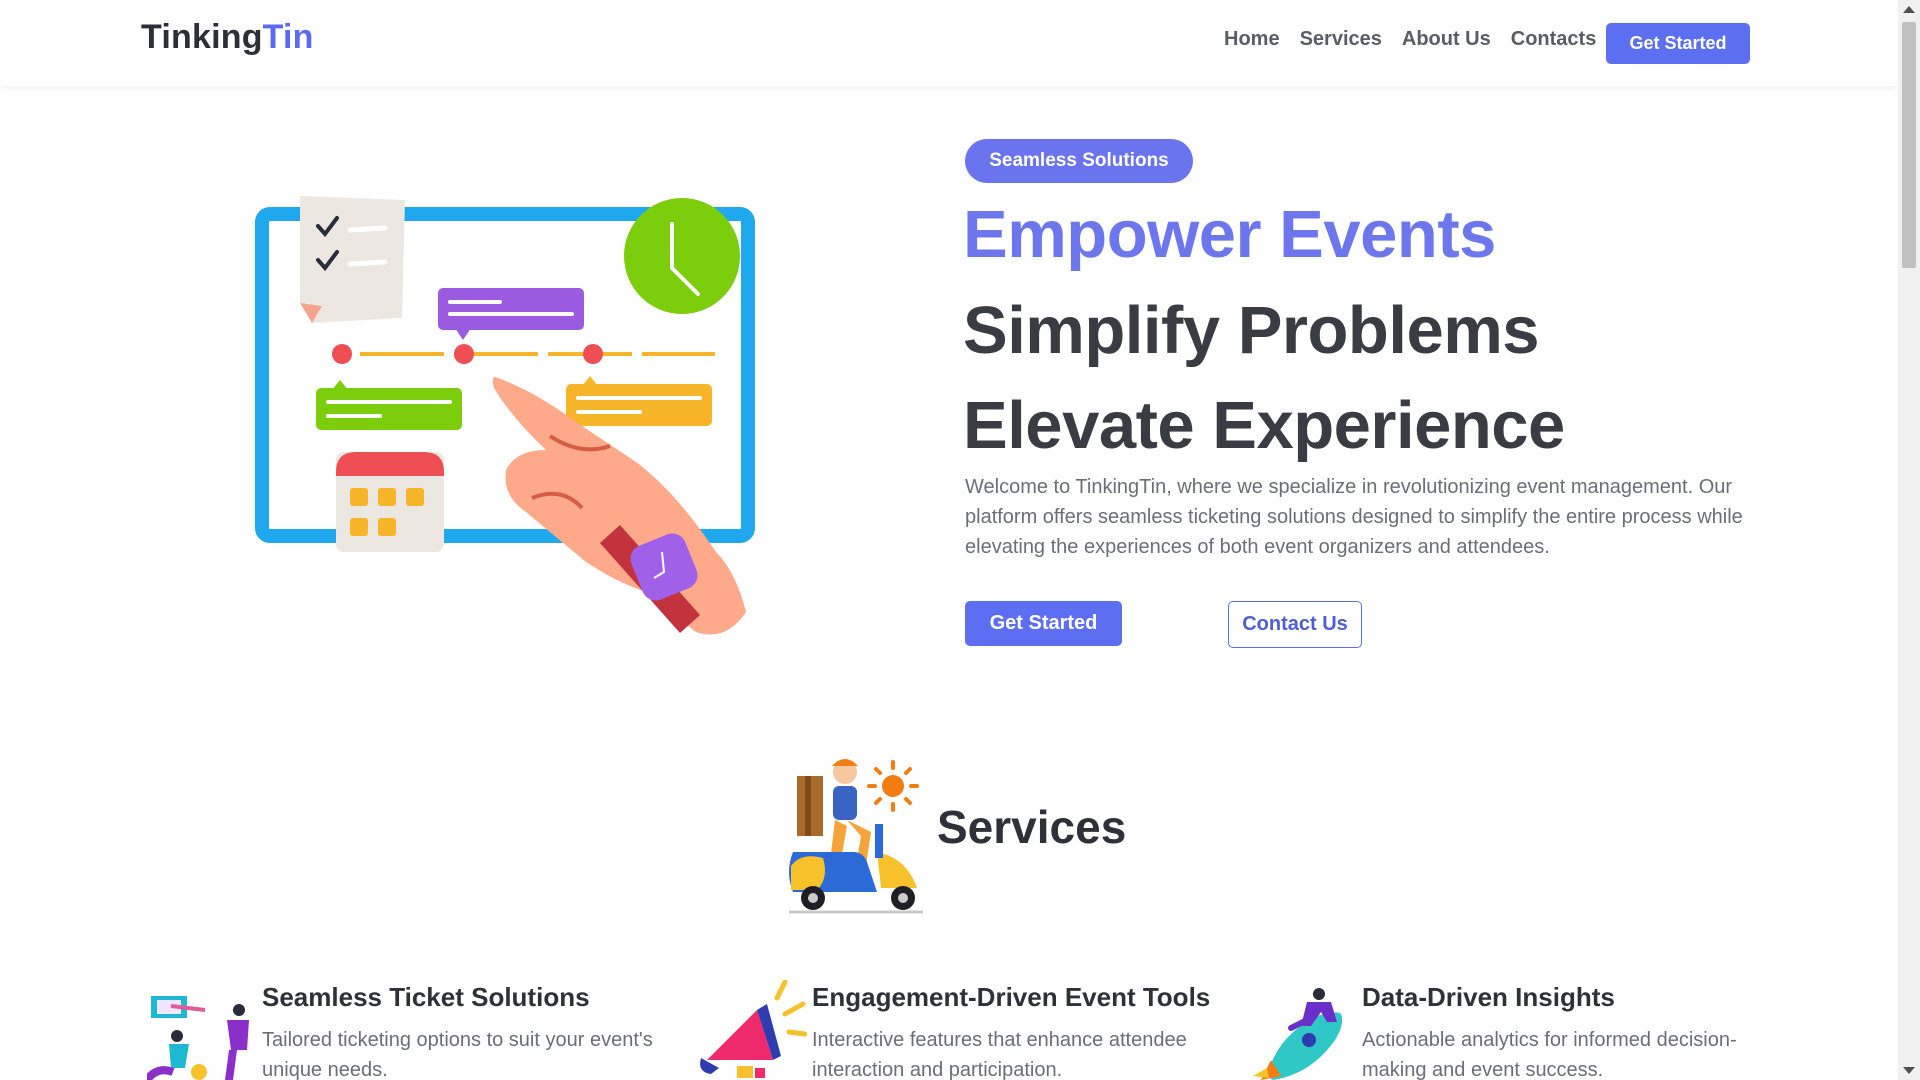 The width and height of the screenshot is (1920, 1080). I want to click on service-card-title: Seamless Ticket Solutions, so click(426, 997).